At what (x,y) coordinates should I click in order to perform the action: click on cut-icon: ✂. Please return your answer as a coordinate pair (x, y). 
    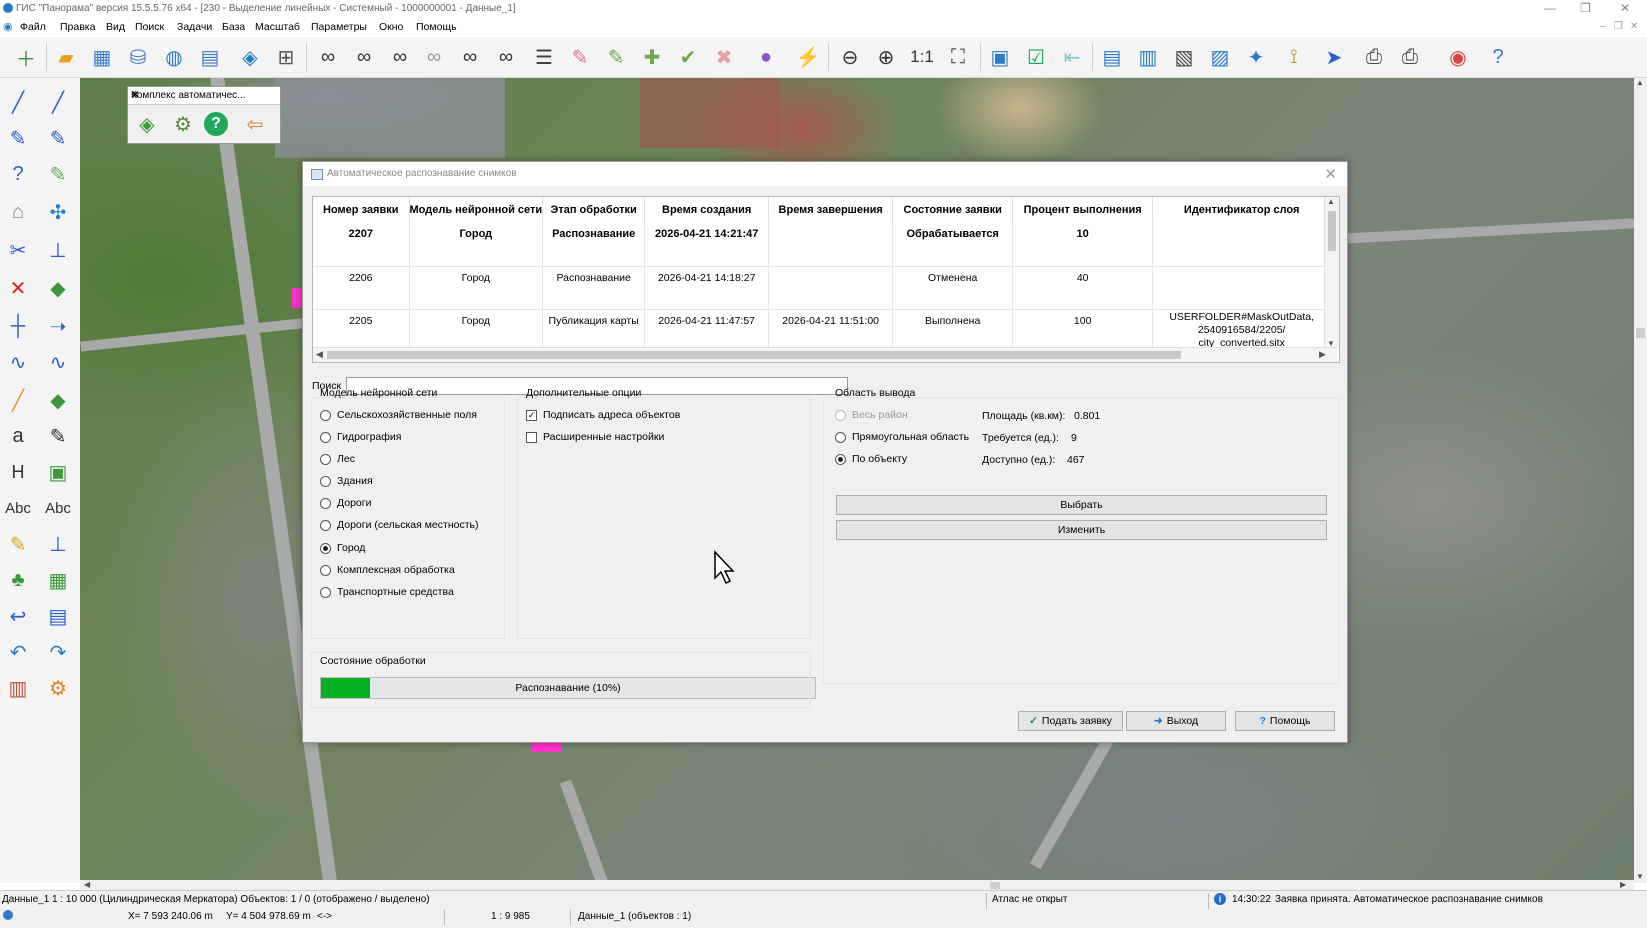
    Looking at the image, I should click on (18, 250).